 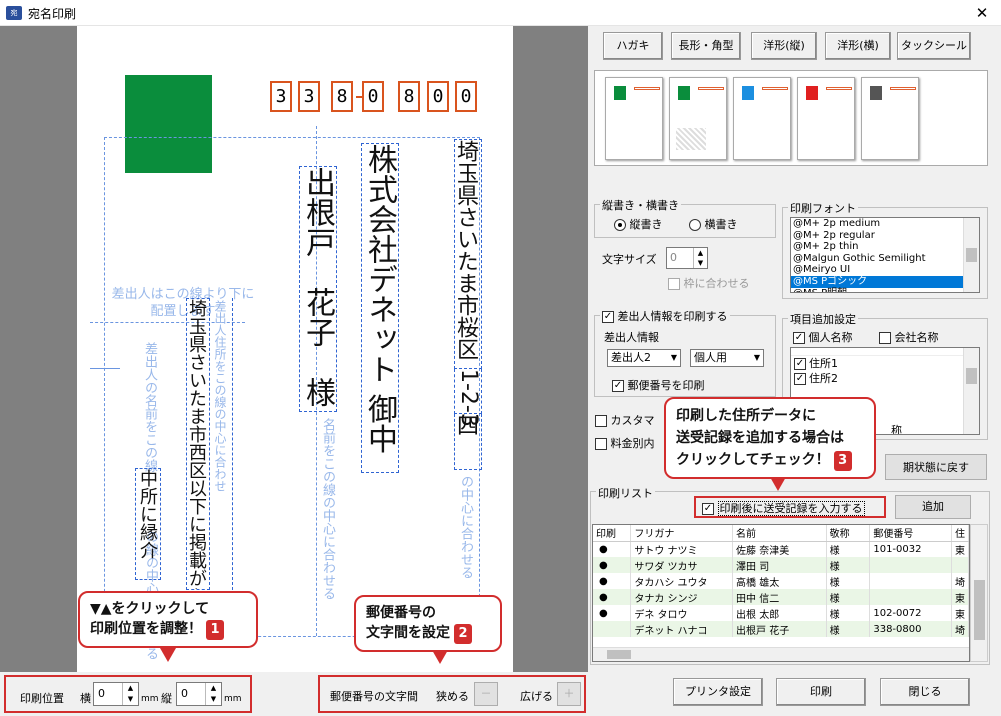 I want to click on sender-zip-label: 郵便番号を印刷, so click(x=666, y=385).